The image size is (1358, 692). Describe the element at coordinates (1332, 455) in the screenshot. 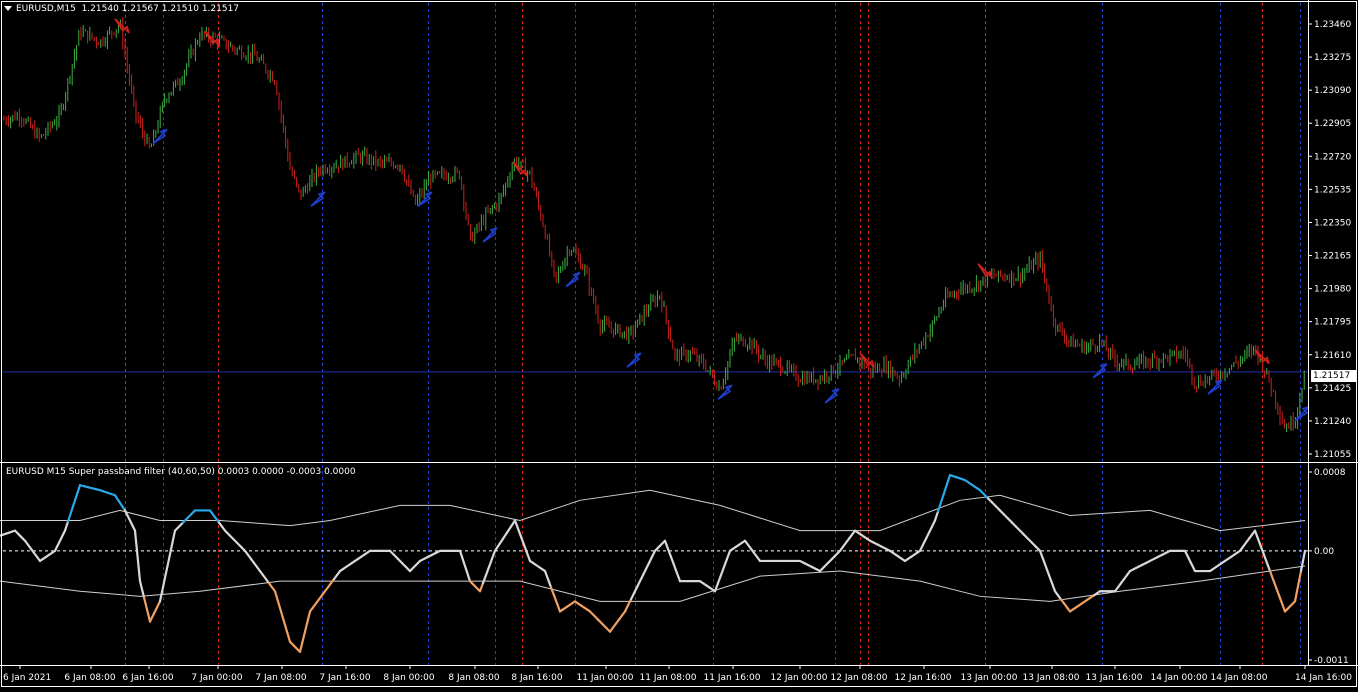

I see `price-tick-label: 1.21055` at that location.